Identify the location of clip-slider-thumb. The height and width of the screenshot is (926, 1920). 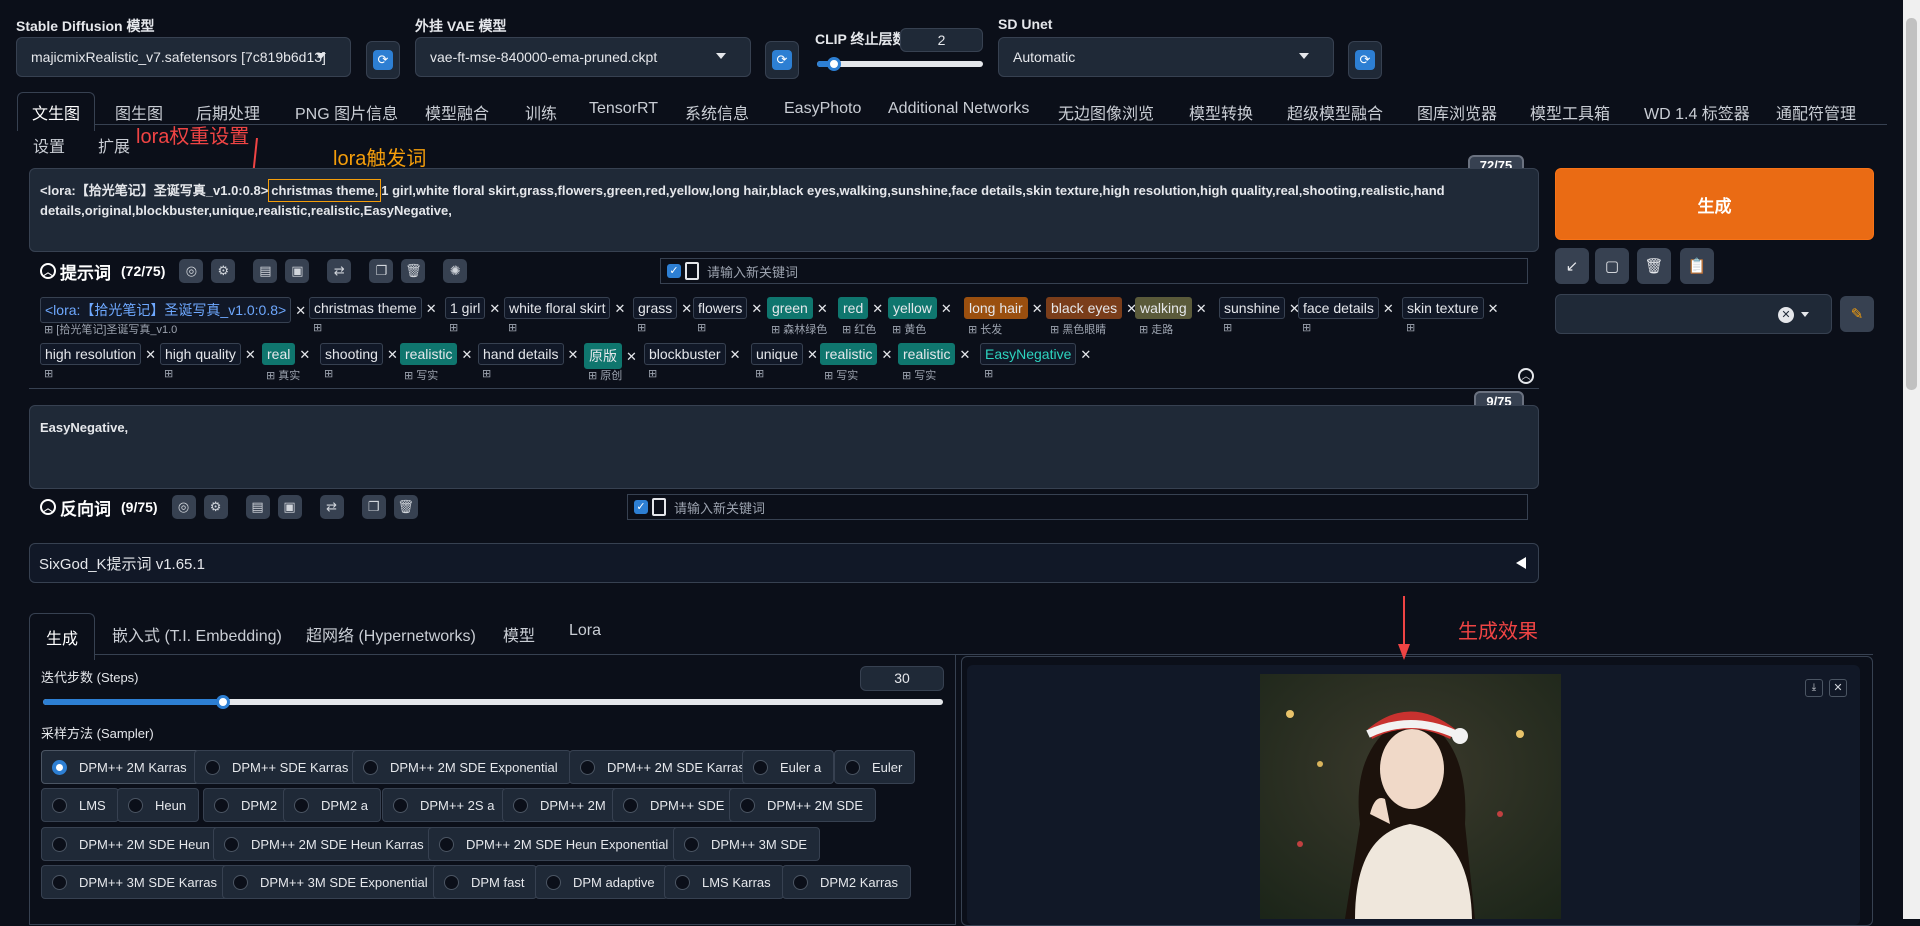
(834, 64).